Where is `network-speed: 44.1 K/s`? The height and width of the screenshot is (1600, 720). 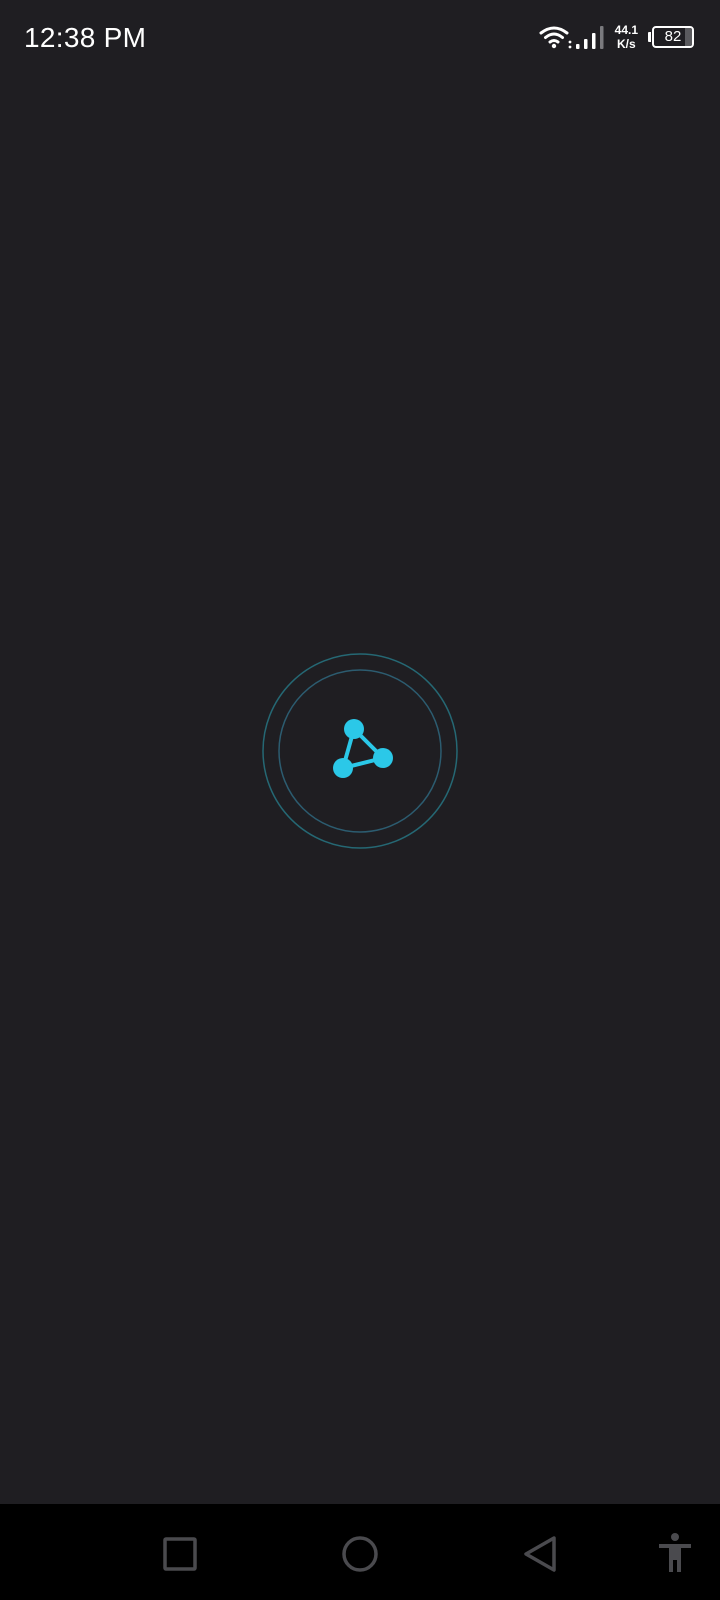
network-speed: 44.1 K/s is located at coordinates (626, 37).